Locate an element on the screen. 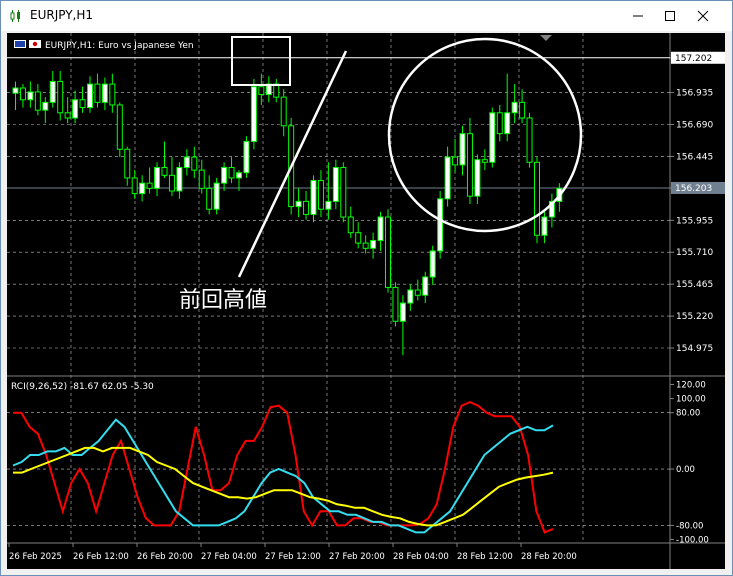  time-tick-label: 27 Feb 12:00 is located at coordinates (293, 557).